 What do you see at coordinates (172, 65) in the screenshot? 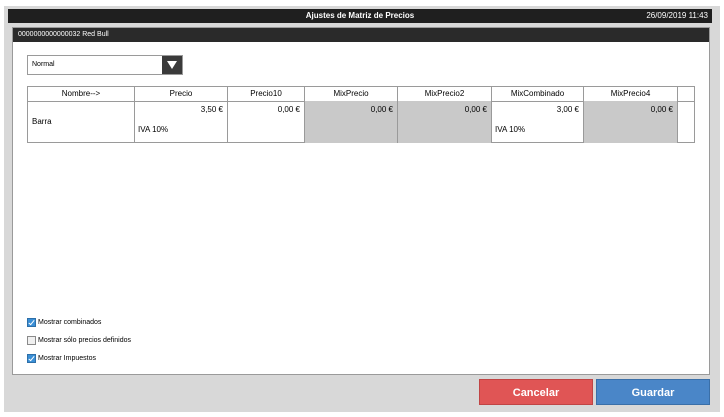
I see `chevron-down-icon` at bounding box center [172, 65].